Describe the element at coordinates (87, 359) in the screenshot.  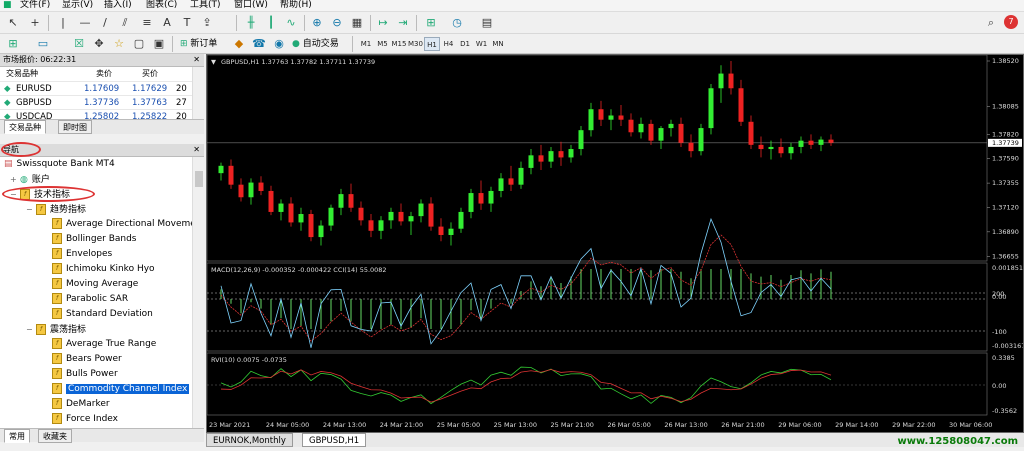
I see `tree-item: f Bears Power` at that location.